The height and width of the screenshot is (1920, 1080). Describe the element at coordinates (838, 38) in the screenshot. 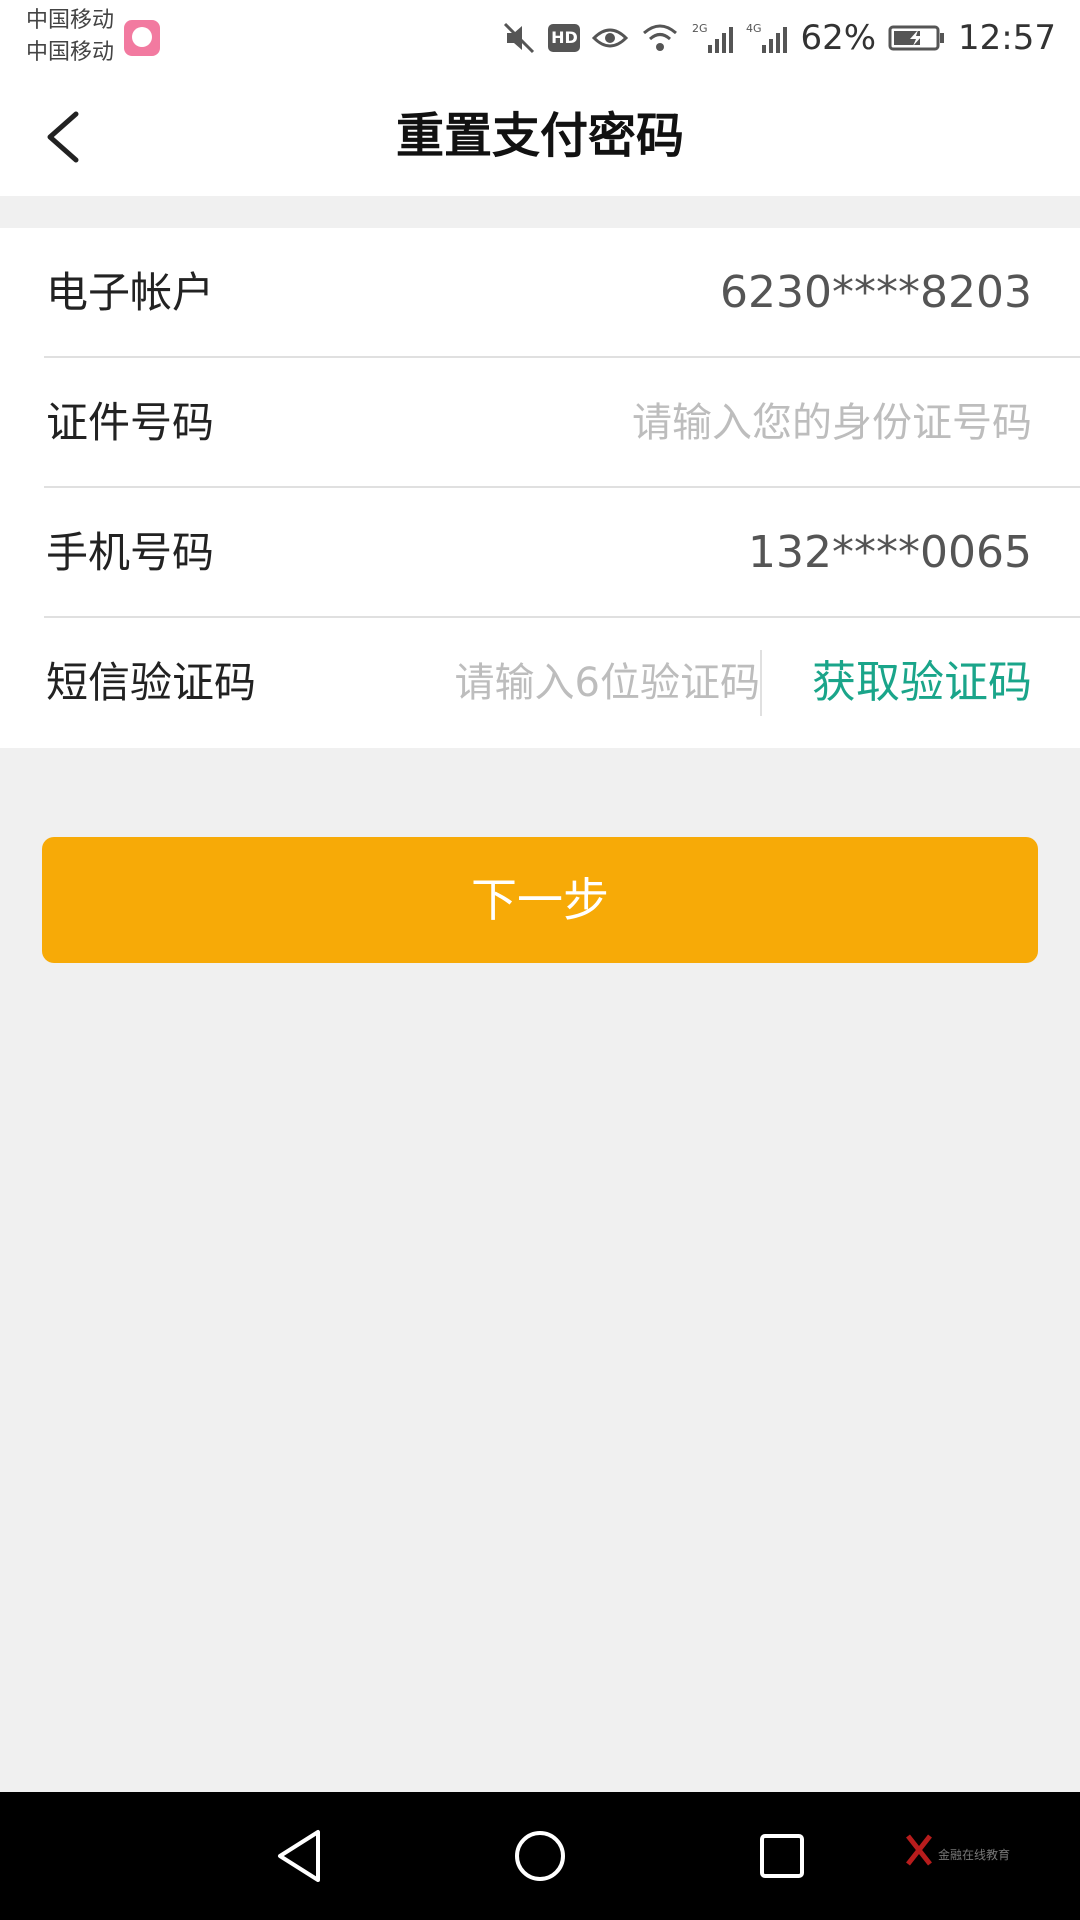

I see `battery-percent: 62%` at that location.